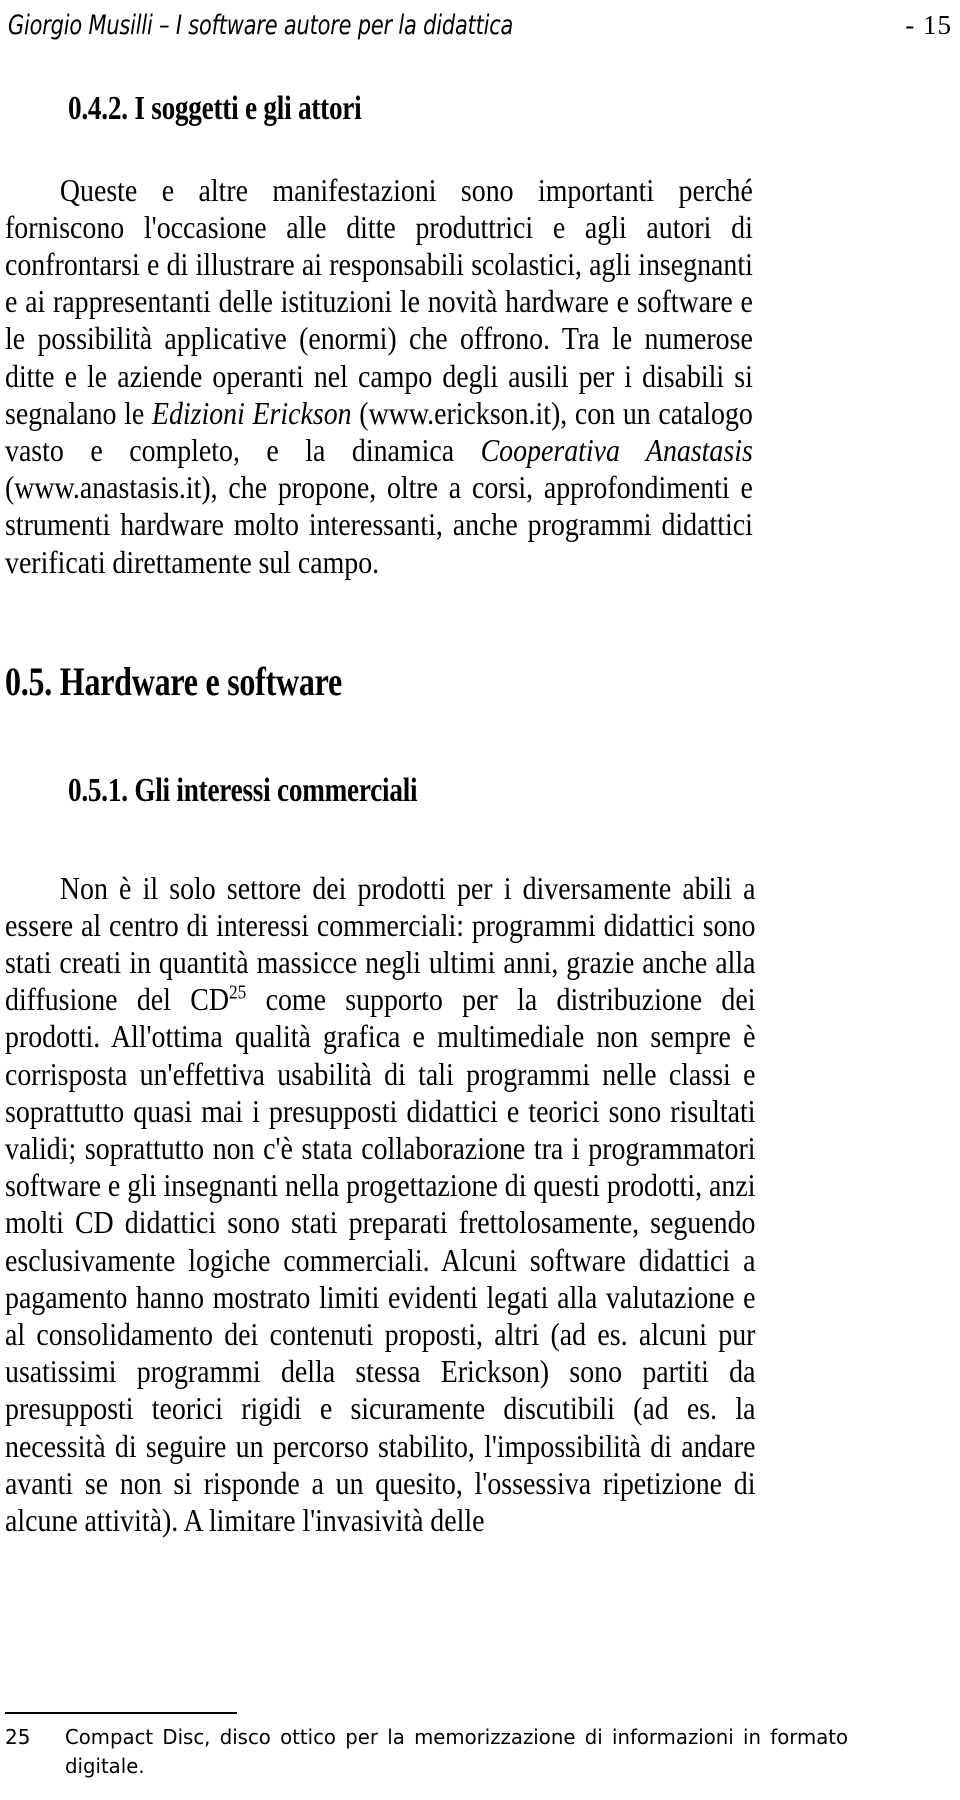 The image size is (960, 1800). I want to click on section-heading-0-5-1: 0.5.1. Gli interessi commerciali, so click(243, 790).